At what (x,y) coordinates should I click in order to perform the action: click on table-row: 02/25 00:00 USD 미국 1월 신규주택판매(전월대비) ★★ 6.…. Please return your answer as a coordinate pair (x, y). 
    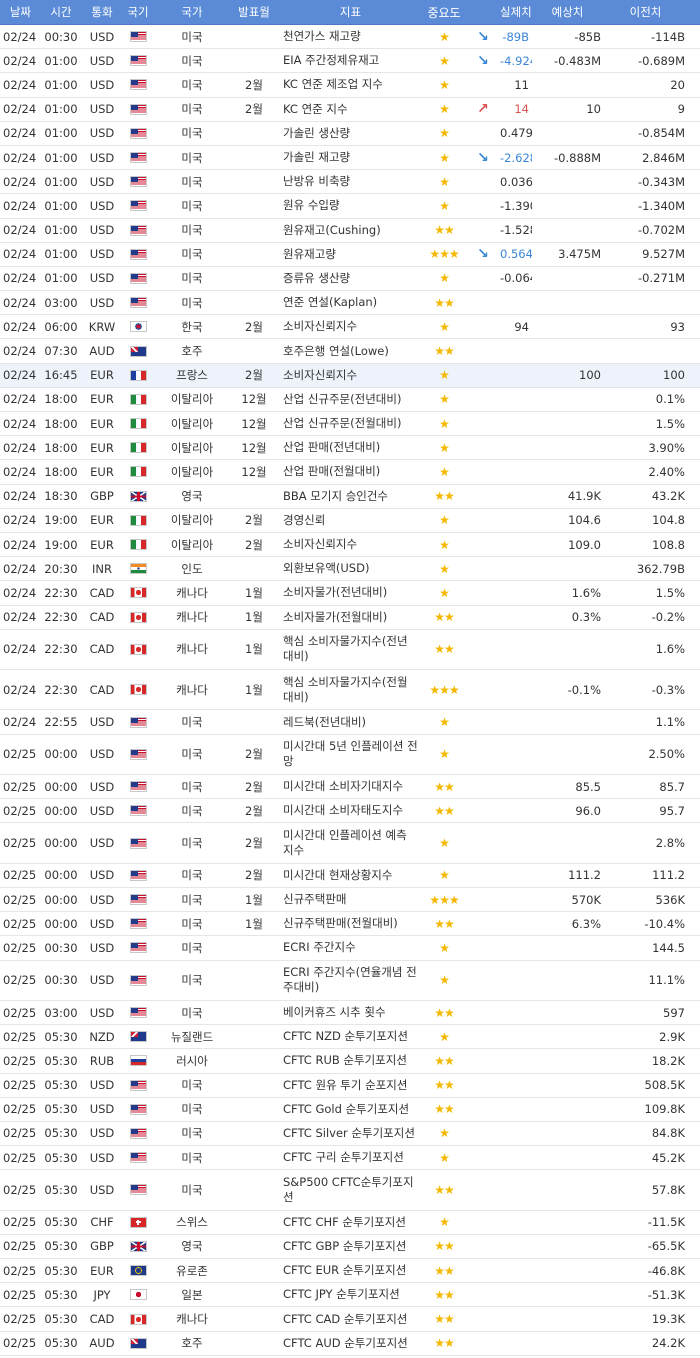
    Looking at the image, I should click on (350, 924).